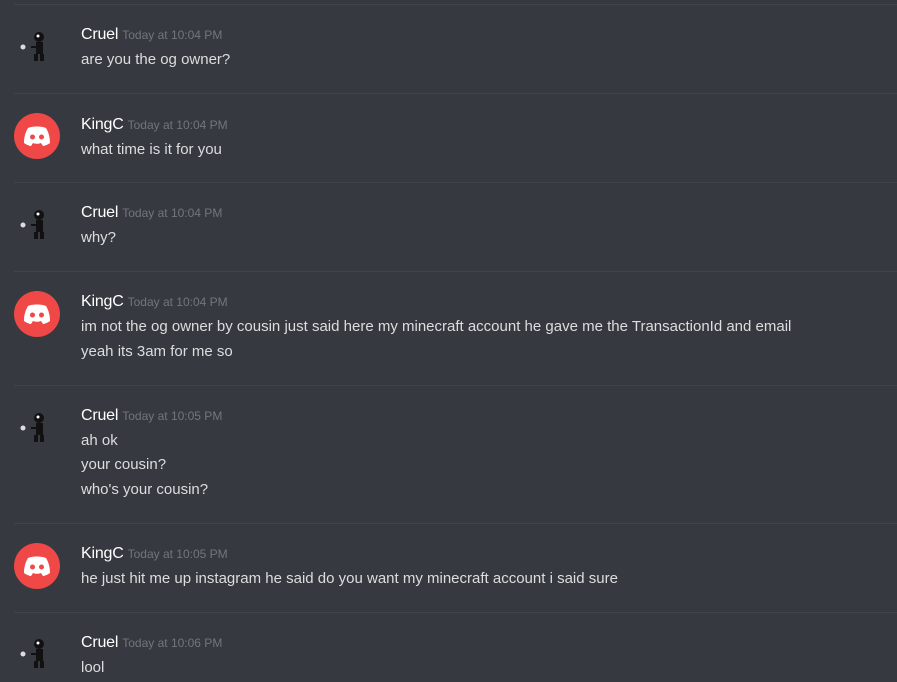  I want to click on message-text: yeah its 3am for me so, so click(157, 351).